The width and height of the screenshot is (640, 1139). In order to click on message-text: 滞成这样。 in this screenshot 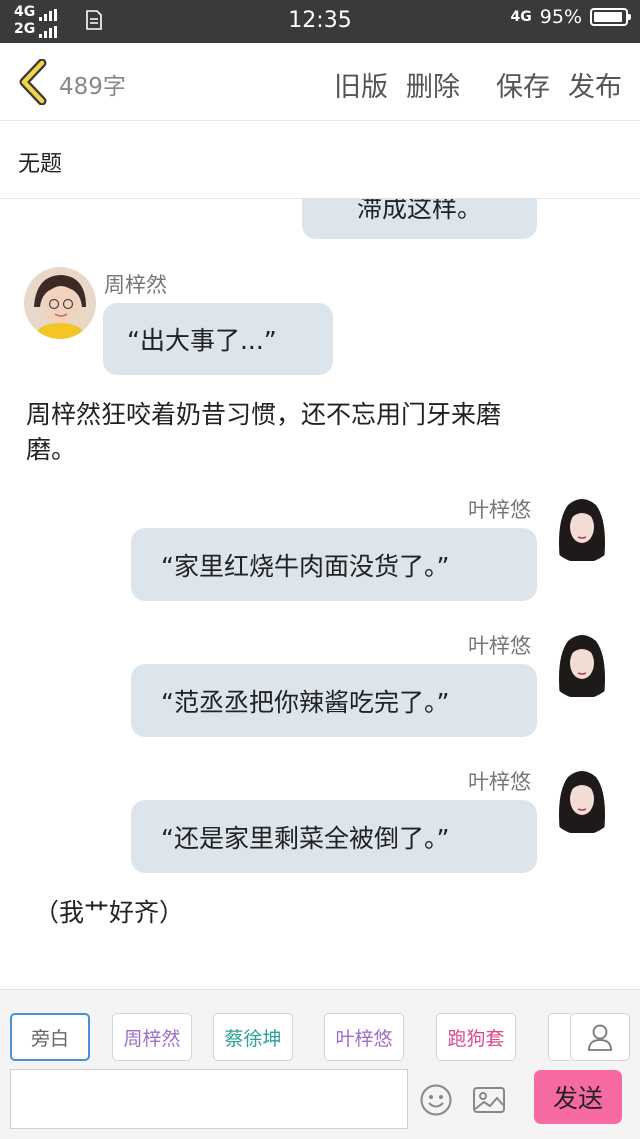, I will do `click(419, 211)`.